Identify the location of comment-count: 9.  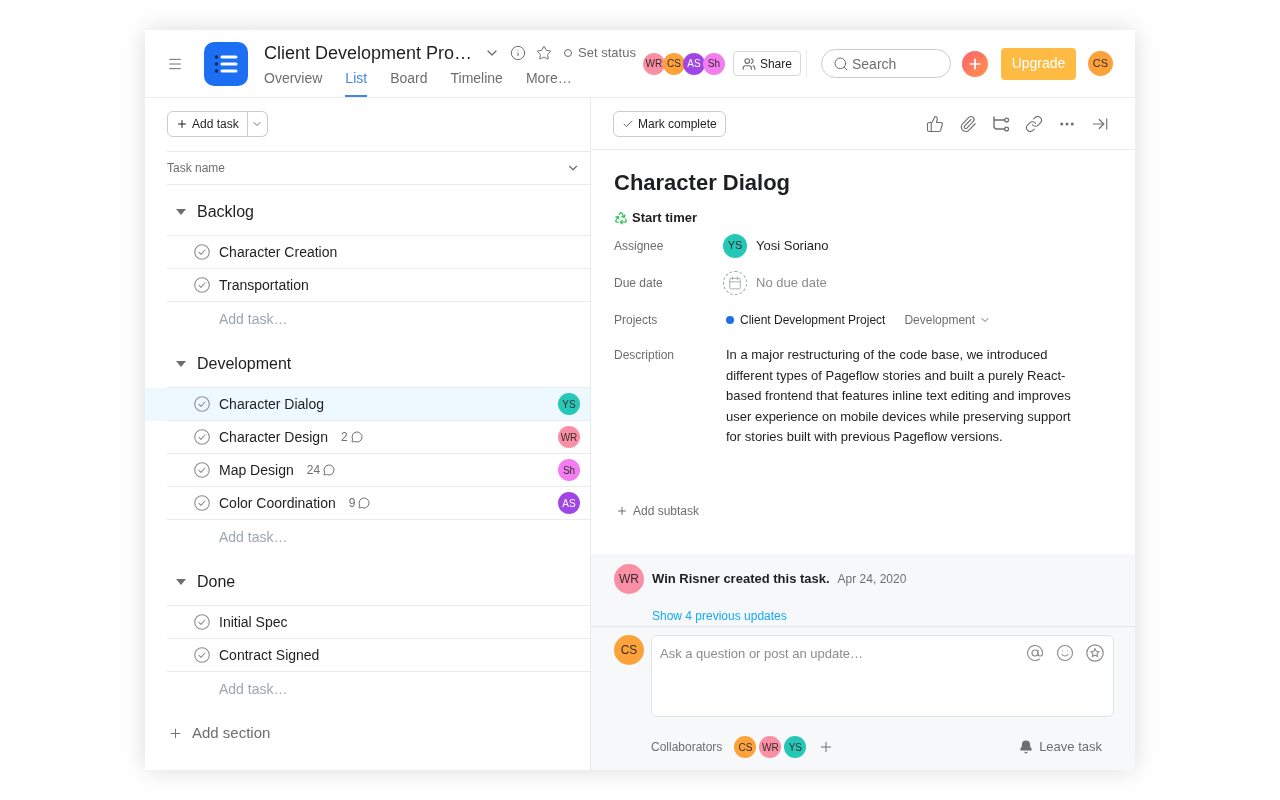
(352, 503).